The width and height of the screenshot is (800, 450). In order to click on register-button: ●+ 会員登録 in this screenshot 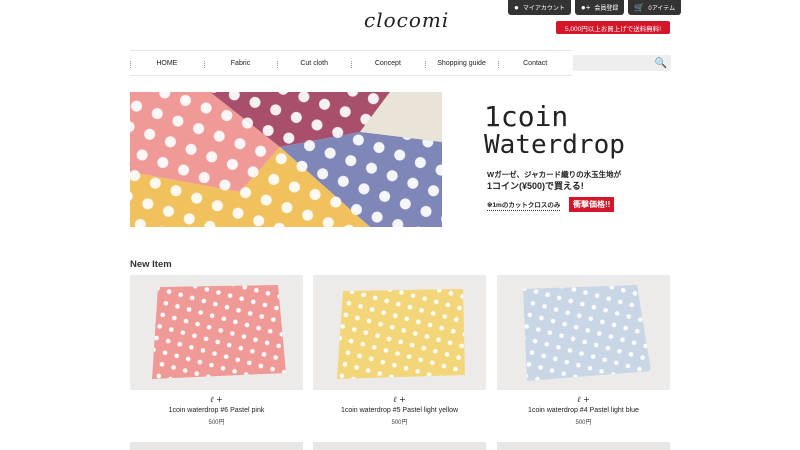, I will do `click(599, 7)`.